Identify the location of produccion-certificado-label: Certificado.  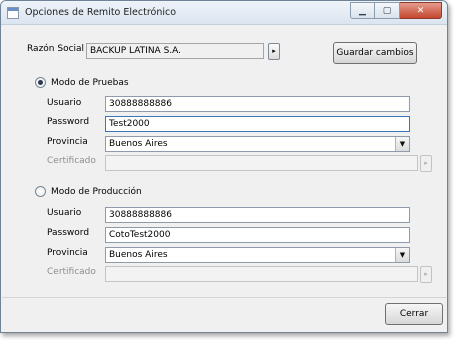
(71, 272).